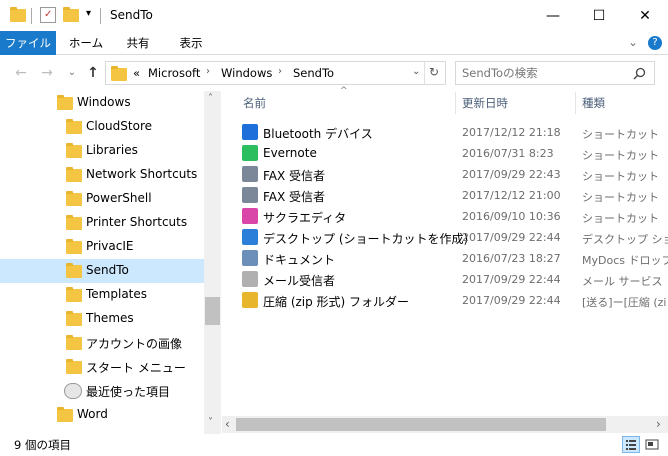 The width and height of the screenshot is (668, 456). I want to click on sidebar-item: CloudStore, so click(102, 127).